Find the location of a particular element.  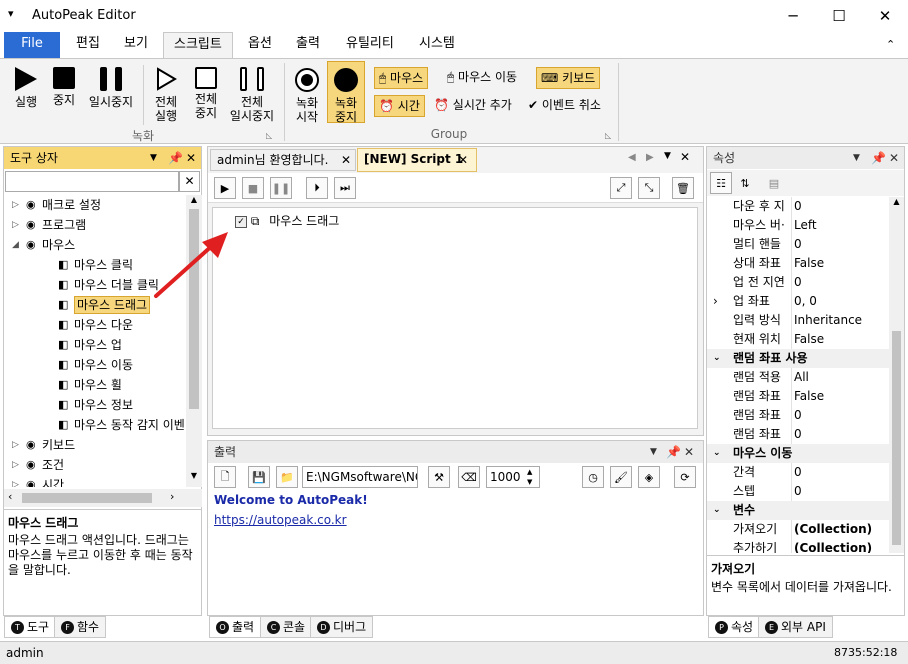

pause-all-button: 전체 일시중지 is located at coordinates (252, 95).